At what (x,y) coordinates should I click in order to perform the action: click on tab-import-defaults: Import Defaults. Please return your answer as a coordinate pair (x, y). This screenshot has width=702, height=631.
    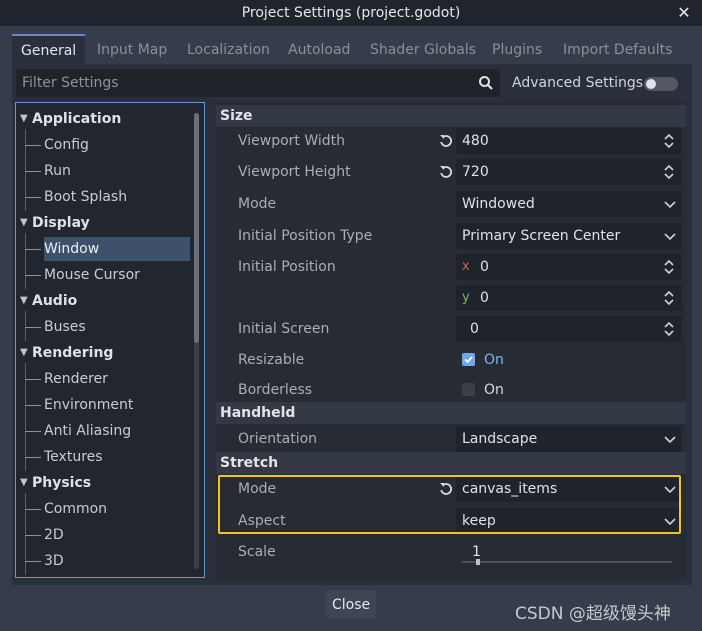
    Looking at the image, I should click on (617, 50).